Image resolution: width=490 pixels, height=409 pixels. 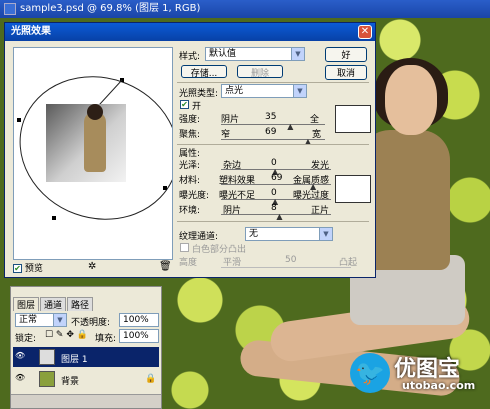 I want to click on intensity-label: 强度:, so click(x=190, y=120).